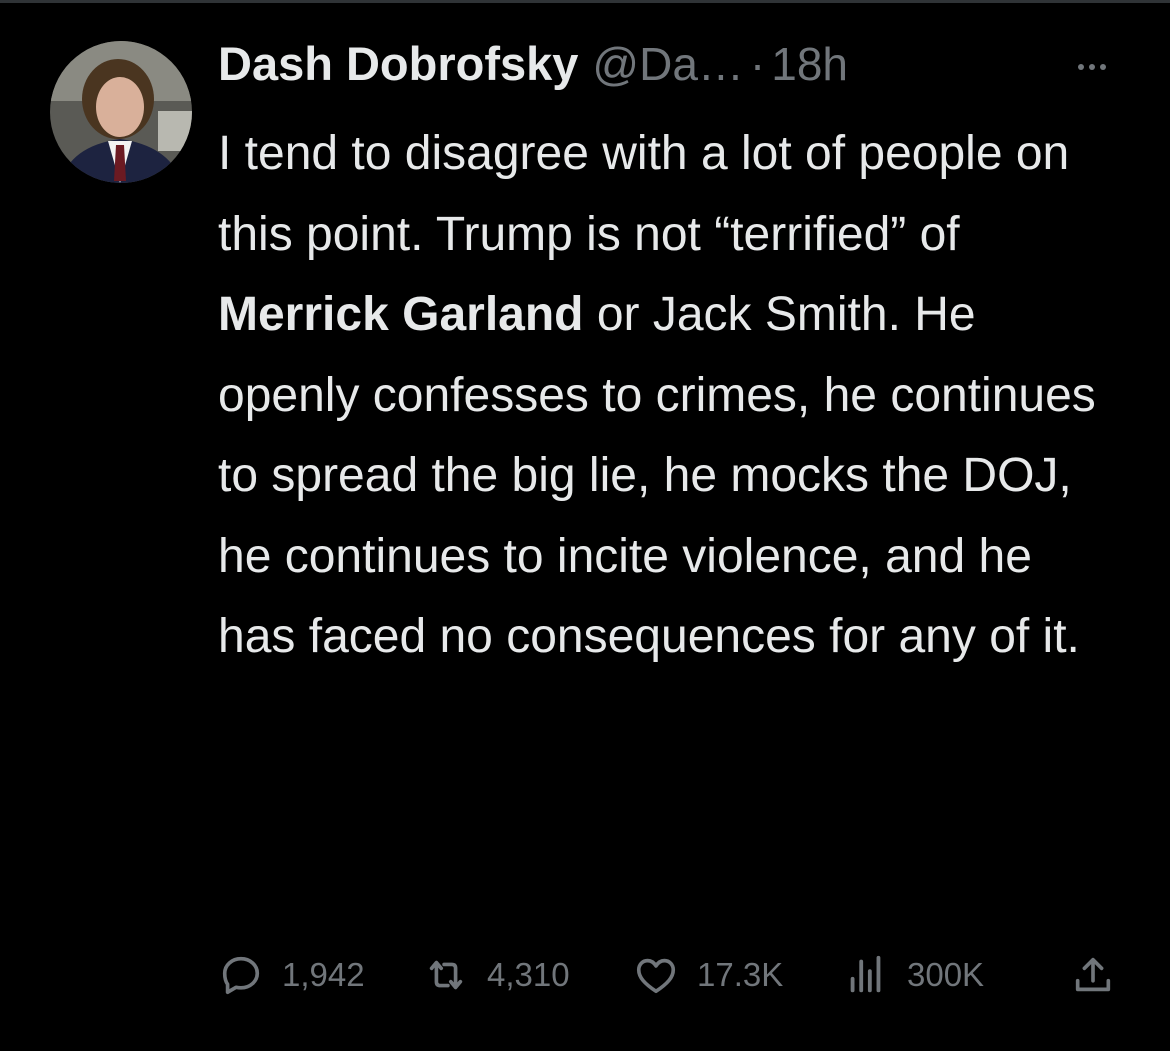  I want to click on tweet-header: Dash Dobrofsky @Da… · 18h, so click(668, 69).